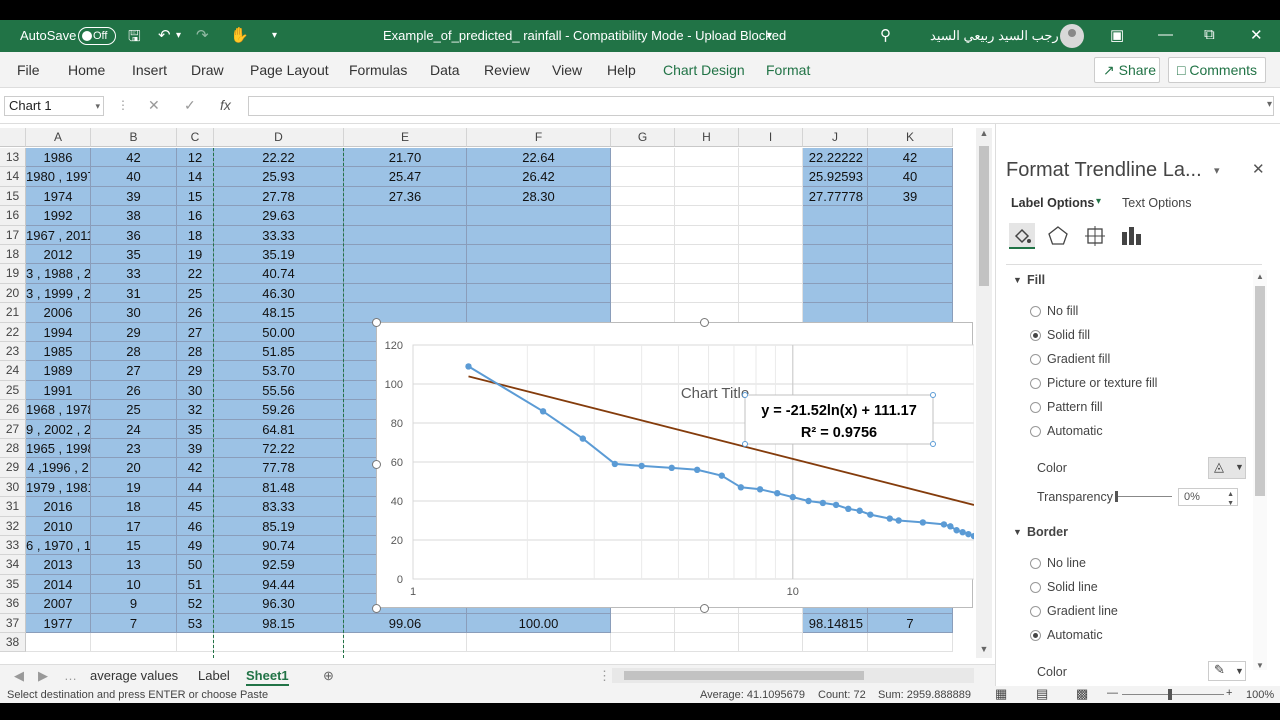 The width and height of the screenshot is (1280, 720). I want to click on row-header: 21, so click(13, 313).